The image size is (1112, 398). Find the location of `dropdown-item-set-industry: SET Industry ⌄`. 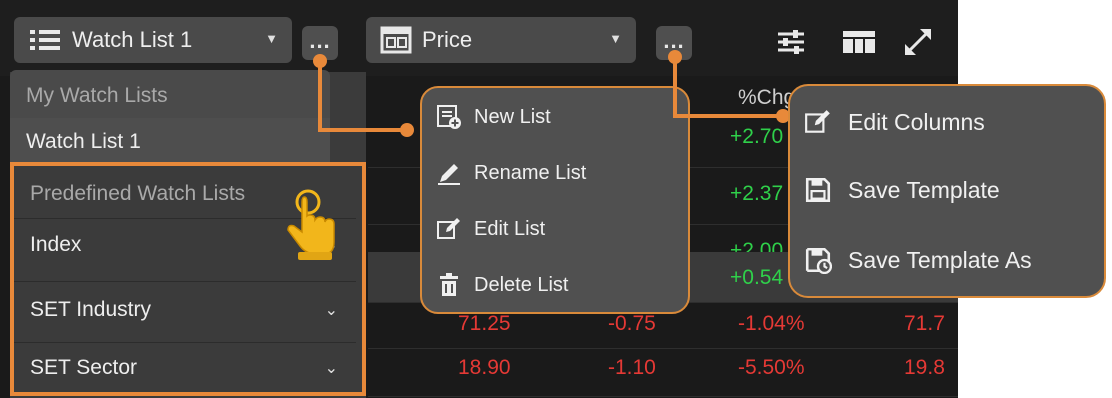

dropdown-item-set-industry: SET Industry ⌄ is located at coordinates (185, 309).